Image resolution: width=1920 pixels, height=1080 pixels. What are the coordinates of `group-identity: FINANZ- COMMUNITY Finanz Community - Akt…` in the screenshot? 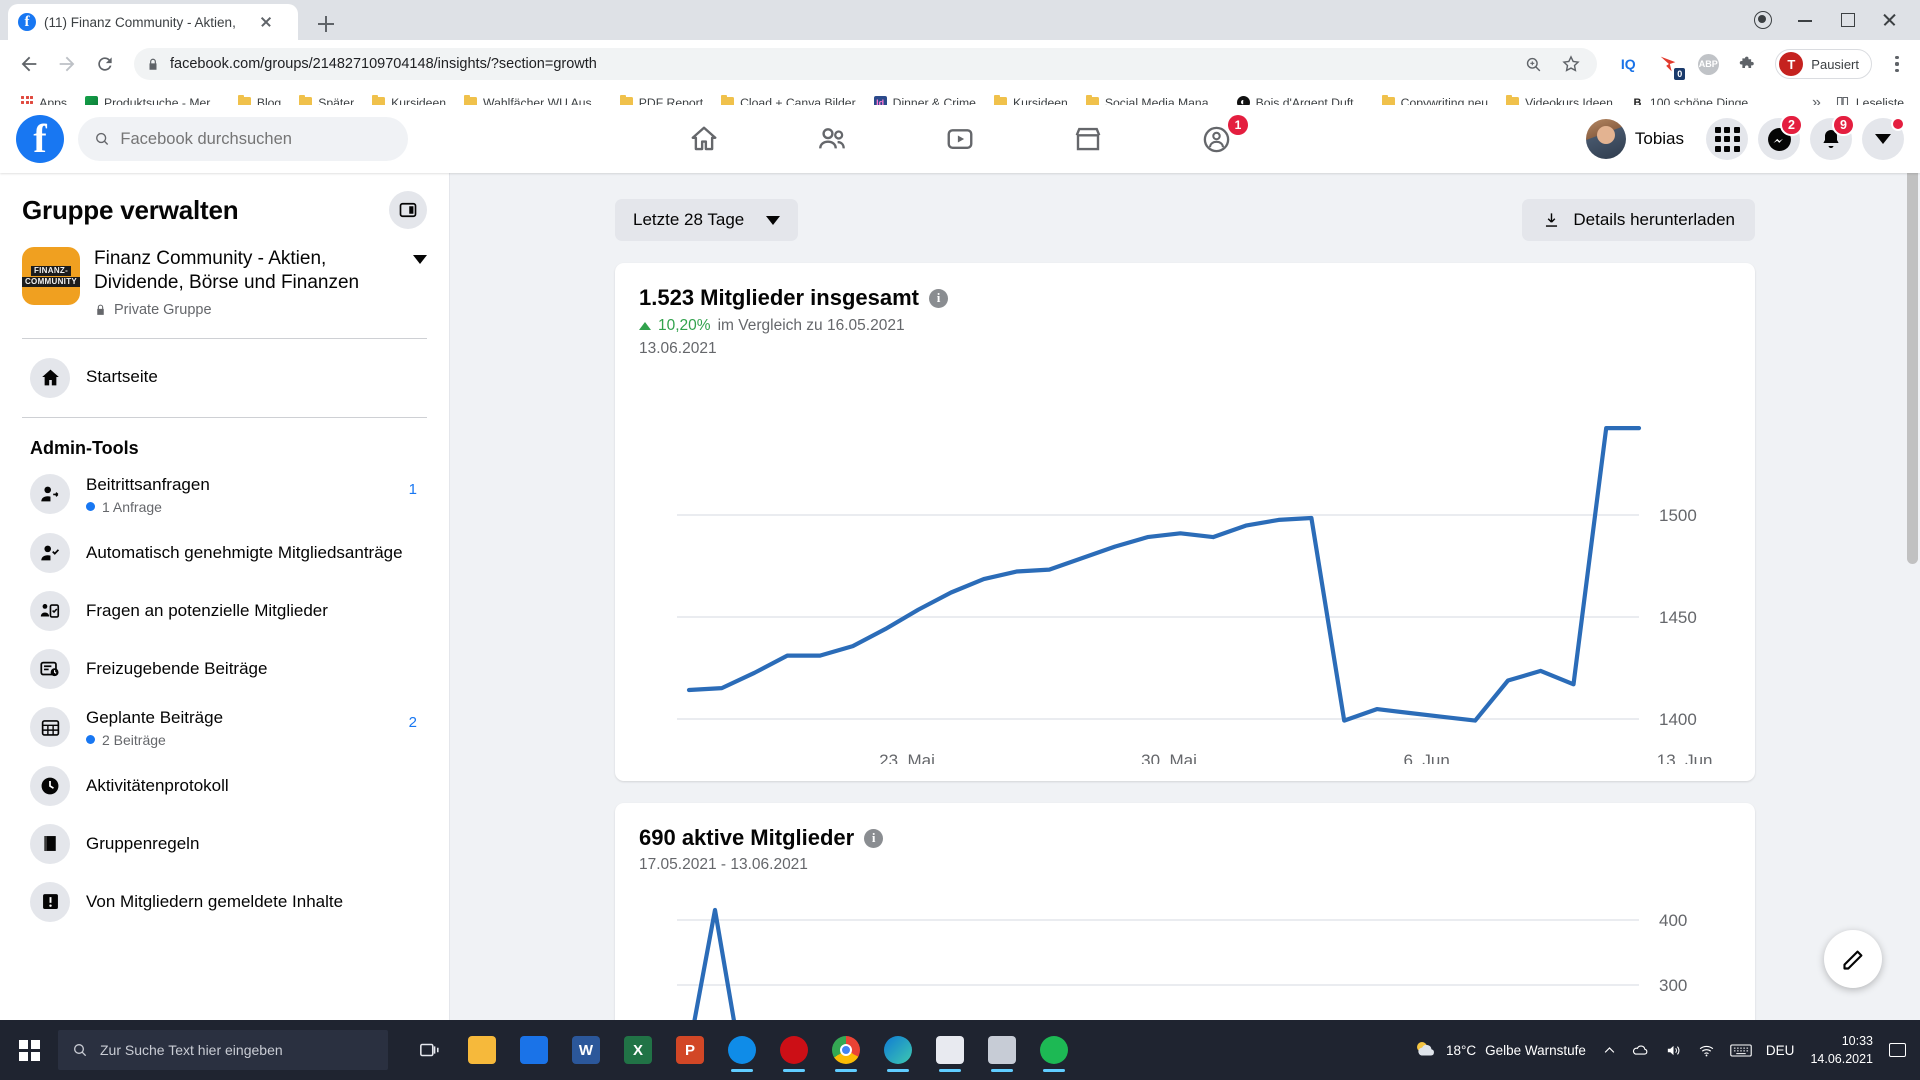 It's located at (224, 285).